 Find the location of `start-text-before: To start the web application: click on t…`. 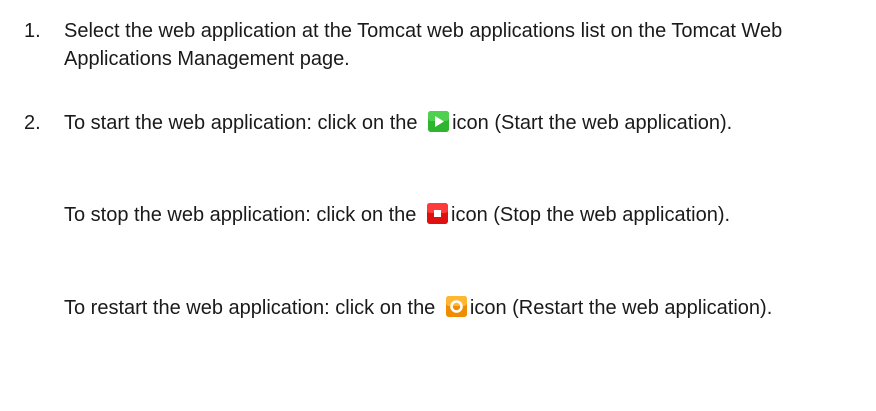

start-text-before: To start the web application: click on t… is located at coordinates (241, 123).